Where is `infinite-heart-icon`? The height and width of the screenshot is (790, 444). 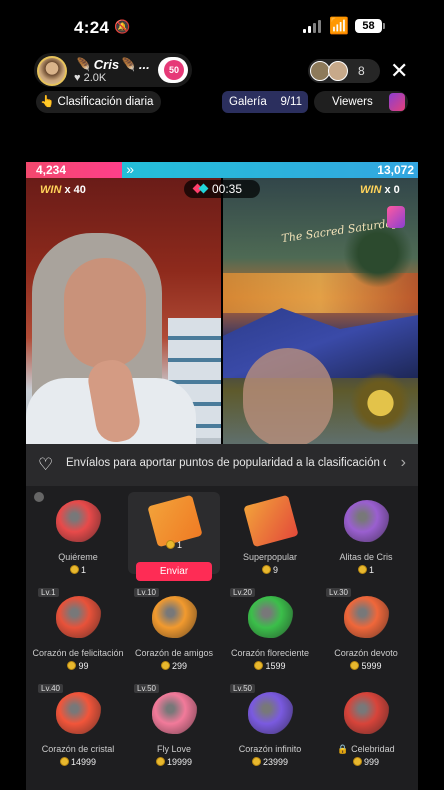 infinite-heart-icon is located at coordinates (271, 713).